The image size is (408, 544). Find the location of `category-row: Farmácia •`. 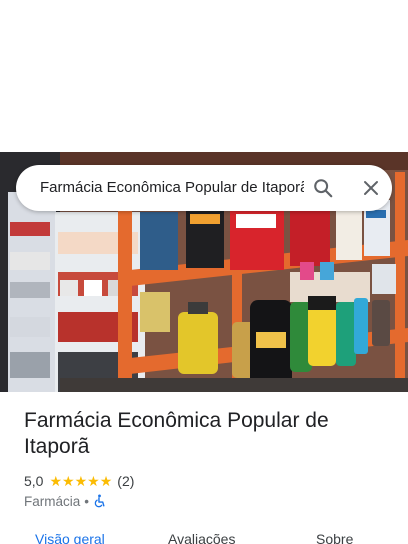

category-row: Farmácia • is located at coordinates (65, 501).